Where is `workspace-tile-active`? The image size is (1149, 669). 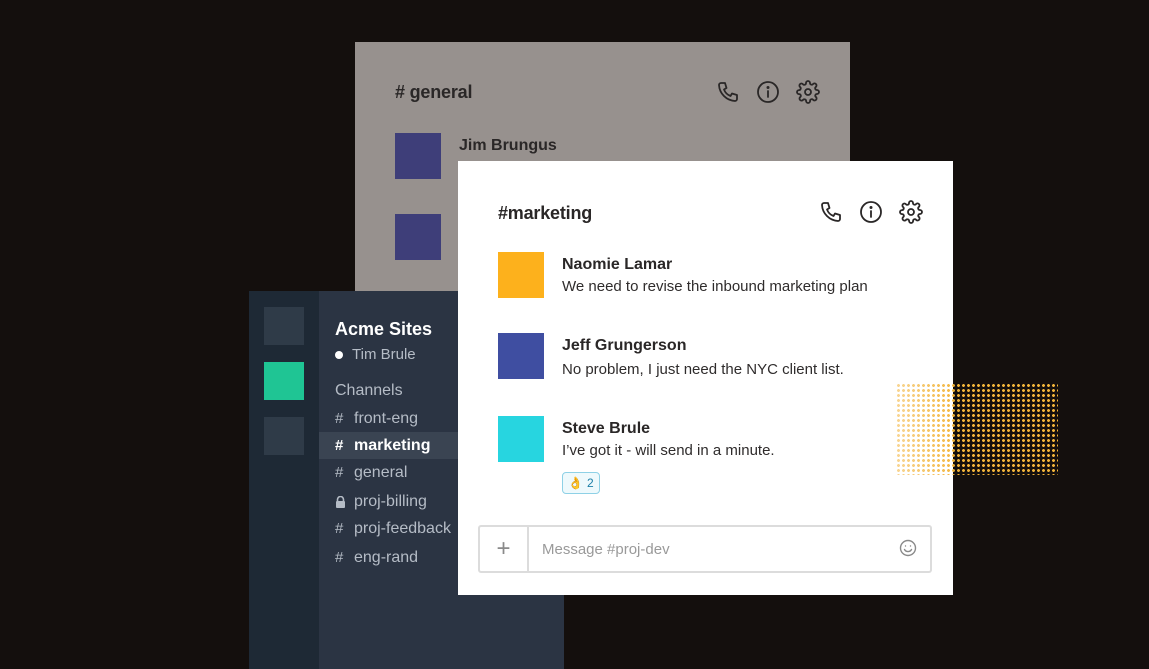
workspace-tile-active is located at coordinates (284, 381).